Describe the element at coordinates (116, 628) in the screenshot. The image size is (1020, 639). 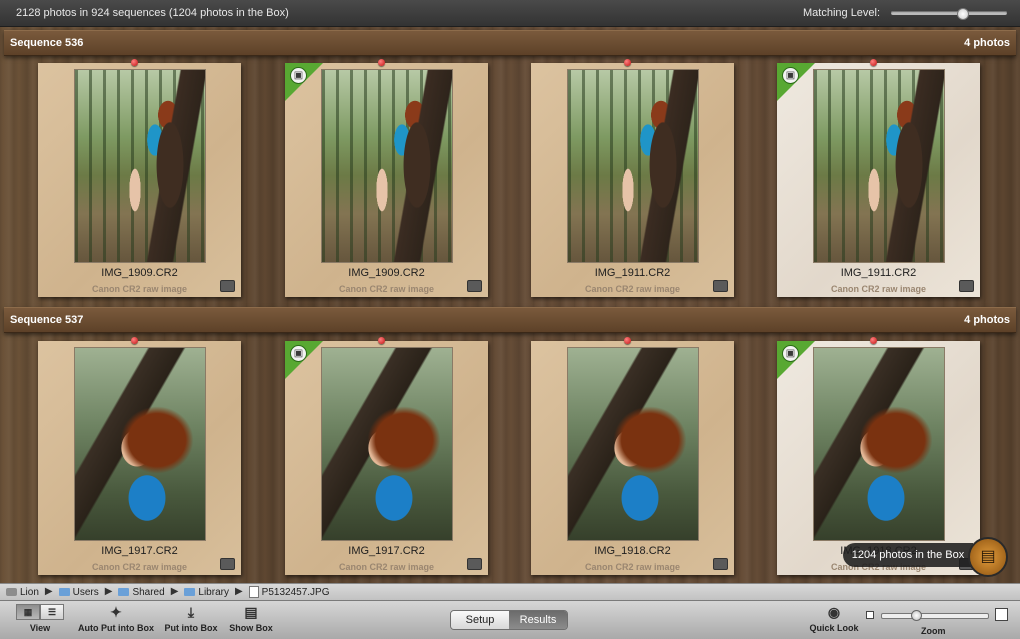
I see `auto-put-into-box-label: Auto Put into Box` at that location.